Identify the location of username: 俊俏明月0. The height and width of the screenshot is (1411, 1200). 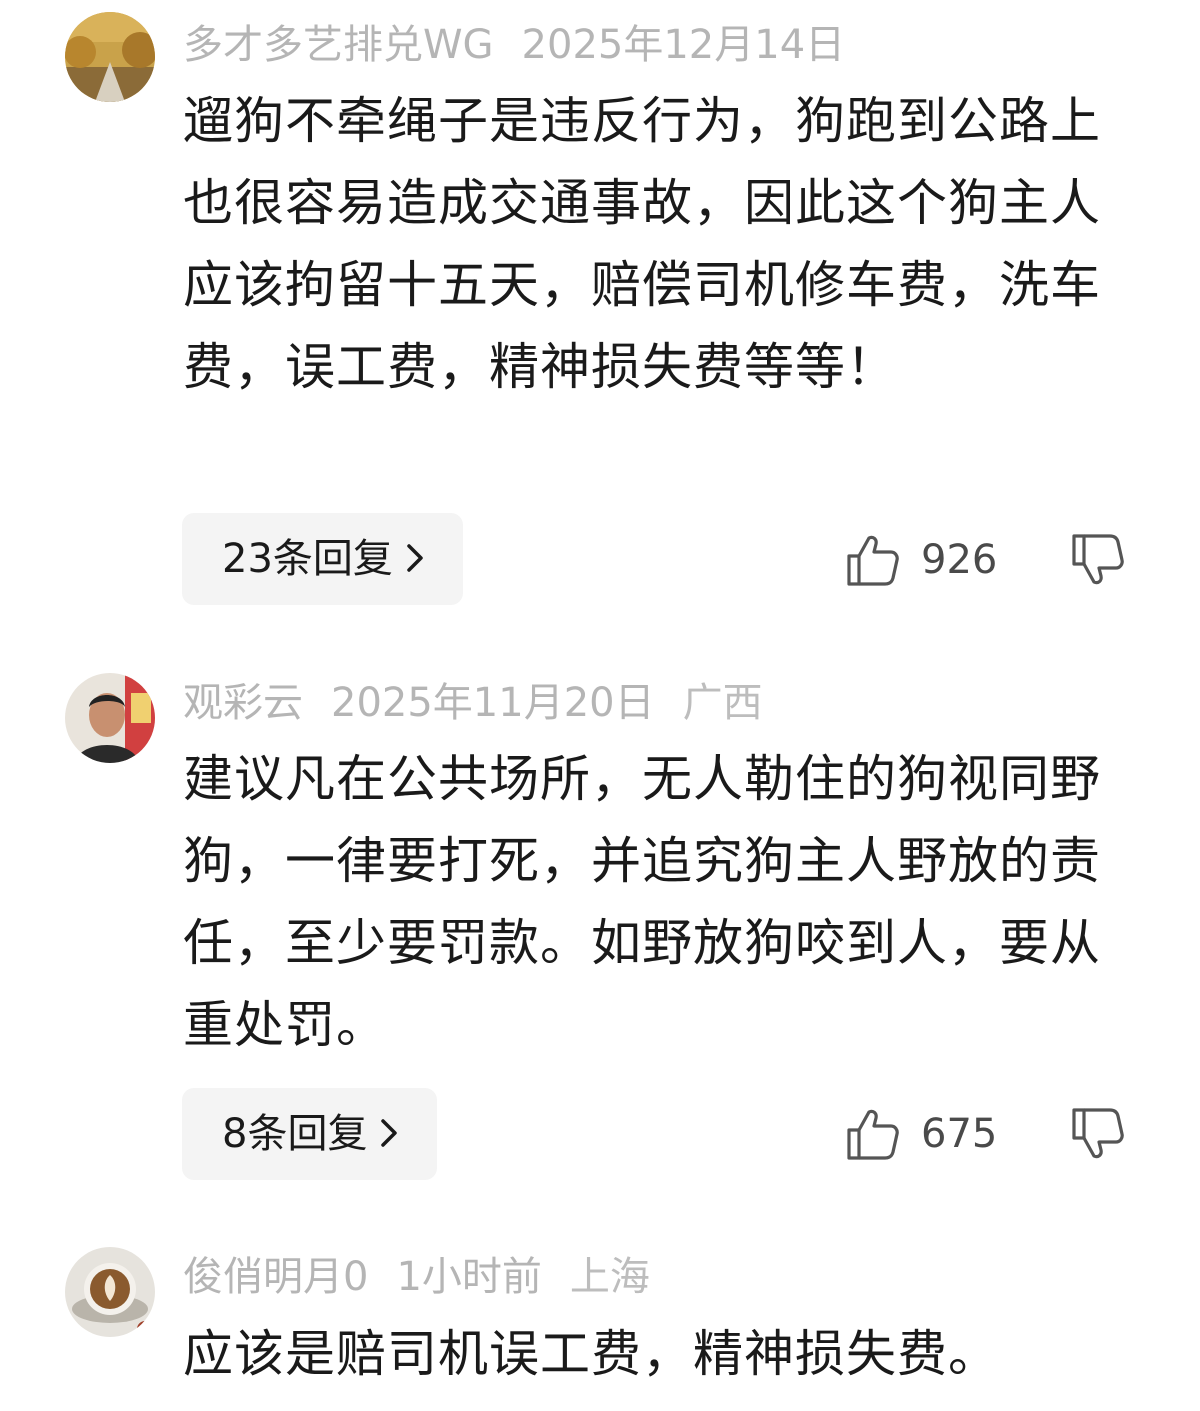
(275, 1277).